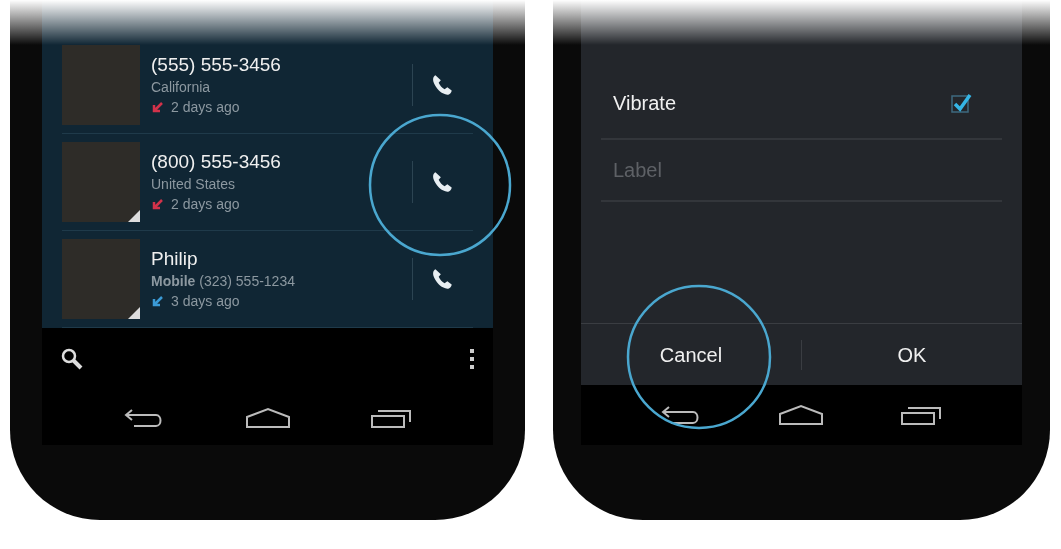 The image size is (1061, 549). What do you see at coordinates (223, 281) in the screenshot?
I see `caller-detail: Mobile (323) 555-1234` at bounding box center [223, 281].